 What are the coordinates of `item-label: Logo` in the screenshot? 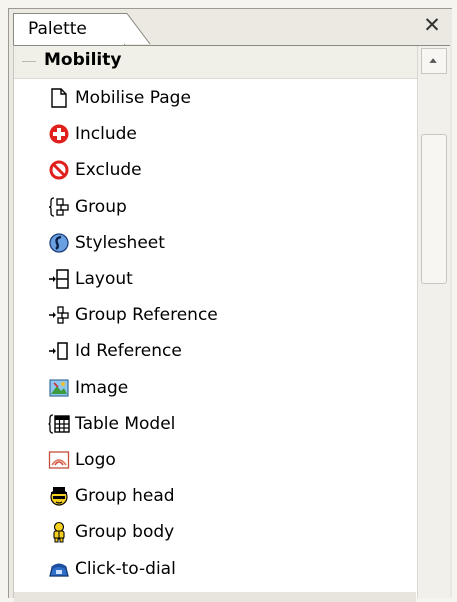 It's located at (95, 459).